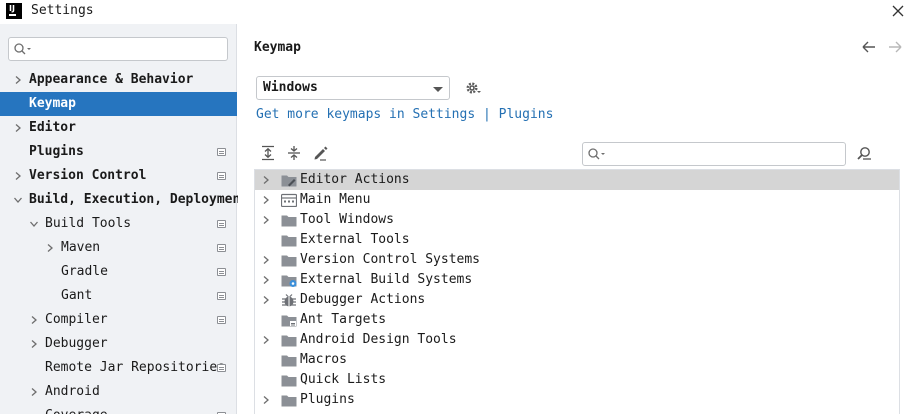 The width and height of the screenshot is (916, 414). I want to click on sidebar-item: Compiler, so click(118, 320).